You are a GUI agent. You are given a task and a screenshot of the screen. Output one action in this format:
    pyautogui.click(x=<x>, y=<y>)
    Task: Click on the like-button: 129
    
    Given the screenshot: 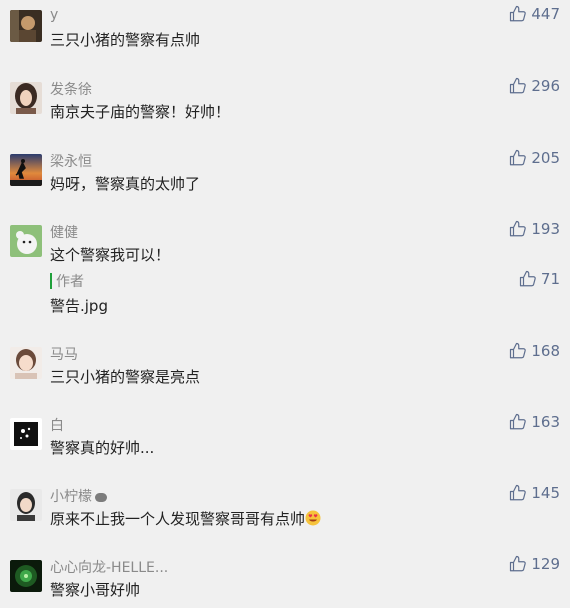 What is the action you would take?
    pyautogui.click(x=534, y=564)
    